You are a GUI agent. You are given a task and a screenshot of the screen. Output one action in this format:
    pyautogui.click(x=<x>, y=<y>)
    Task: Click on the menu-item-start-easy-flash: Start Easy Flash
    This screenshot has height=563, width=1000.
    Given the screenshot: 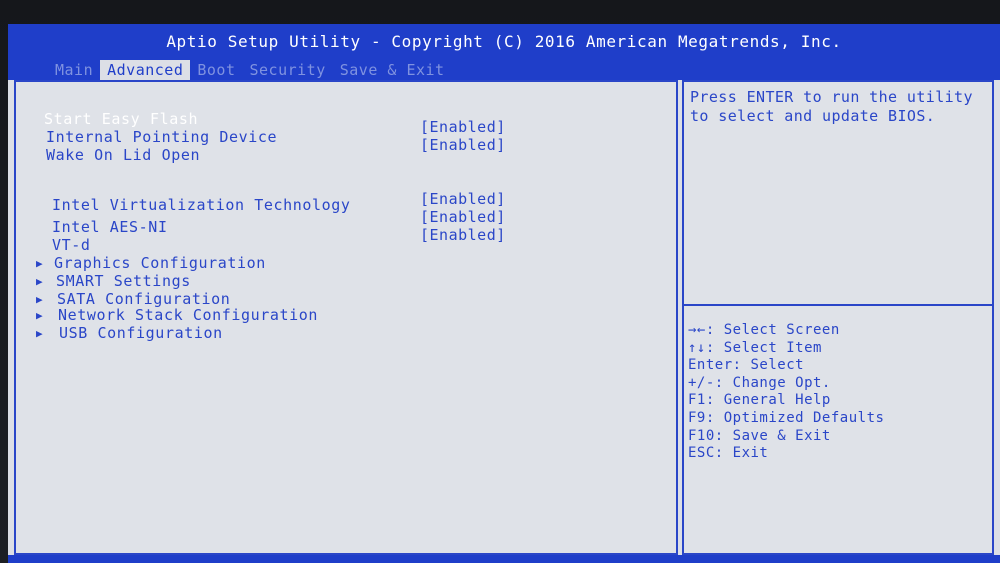 What is the action you would take?
    pyautogui.click(x=346, y=119)
    